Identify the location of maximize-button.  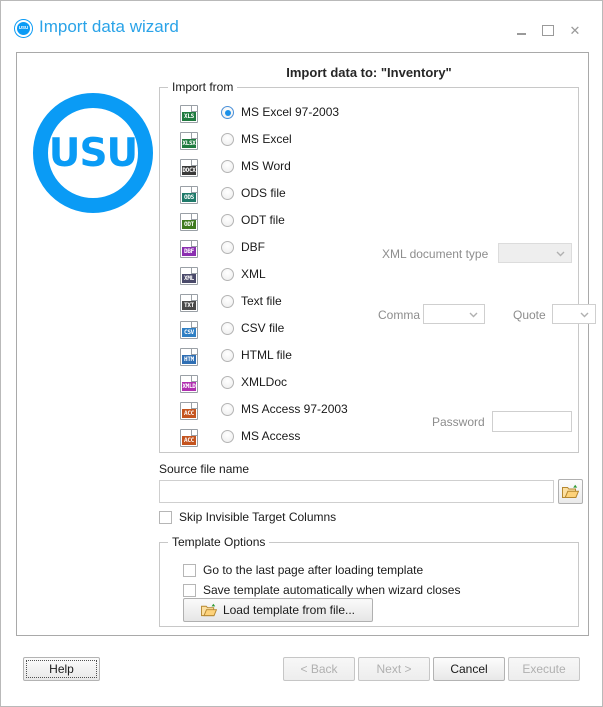
(548, 30).